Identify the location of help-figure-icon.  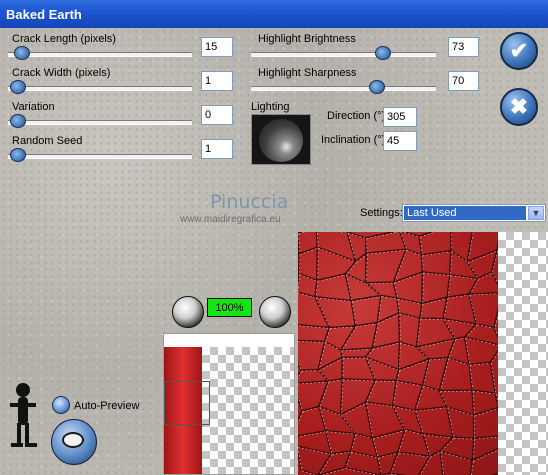
(23, 416).